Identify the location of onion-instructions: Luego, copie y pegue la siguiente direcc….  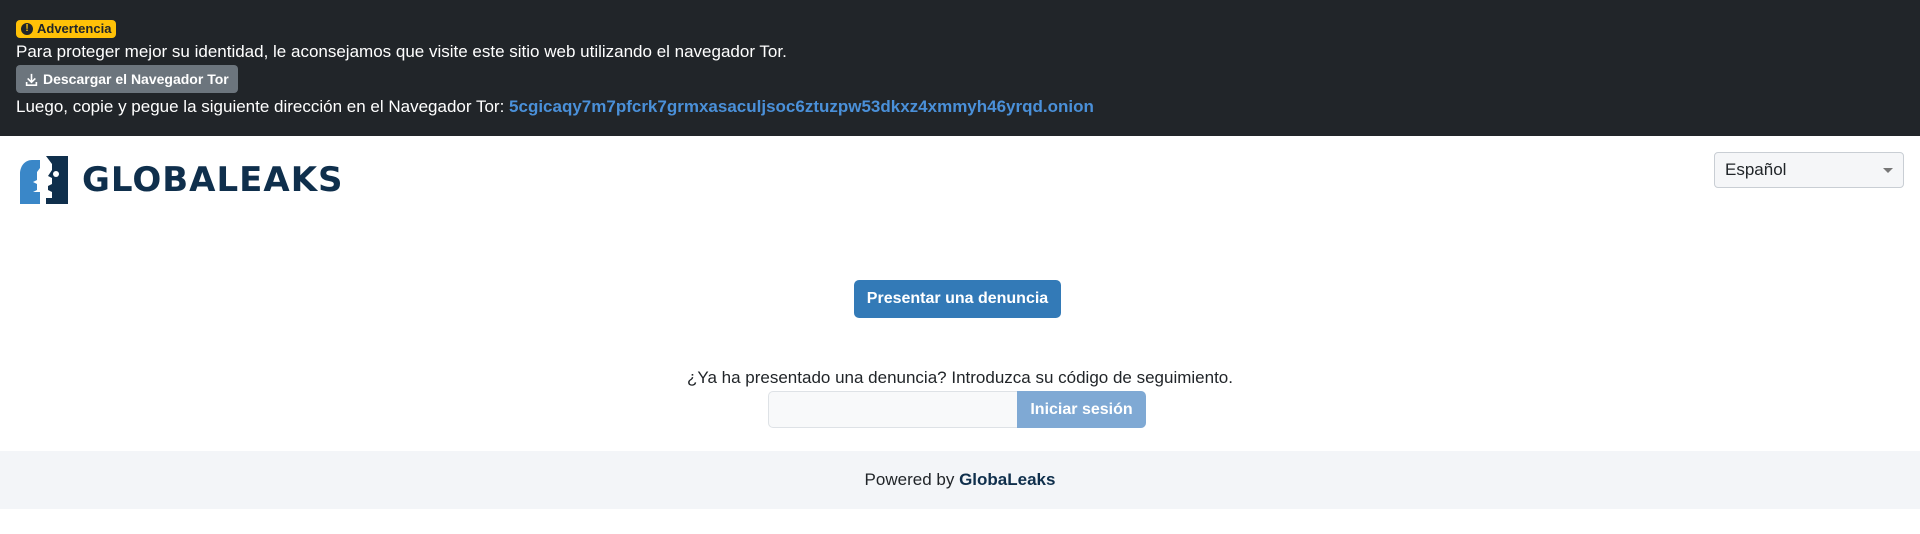
(555, 107).